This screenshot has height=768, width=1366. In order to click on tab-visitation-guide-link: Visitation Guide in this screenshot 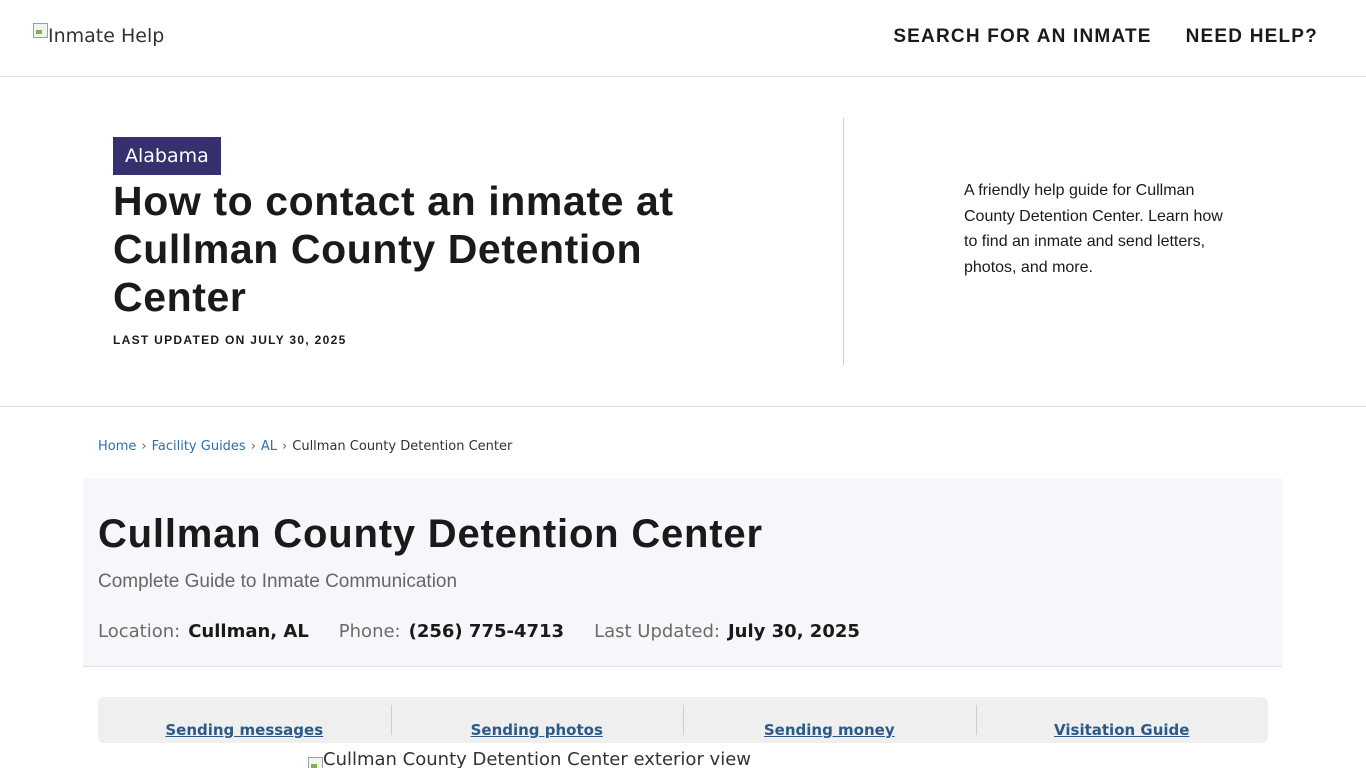, I will do `click(1121, 730)`.